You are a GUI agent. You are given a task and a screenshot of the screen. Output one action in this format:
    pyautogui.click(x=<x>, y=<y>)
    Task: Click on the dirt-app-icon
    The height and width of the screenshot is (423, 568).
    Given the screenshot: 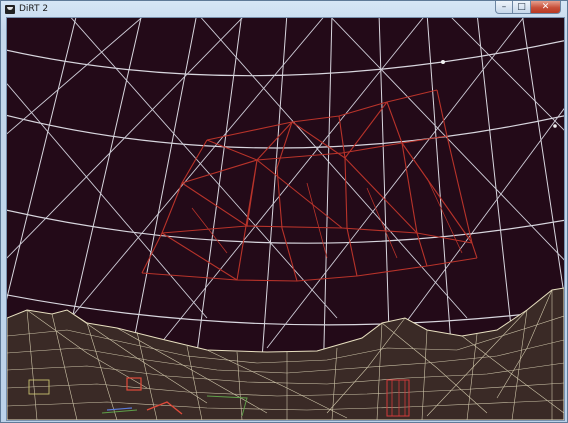 What is the action you would take?
    pyautogui.click(x=10, y=9)
    